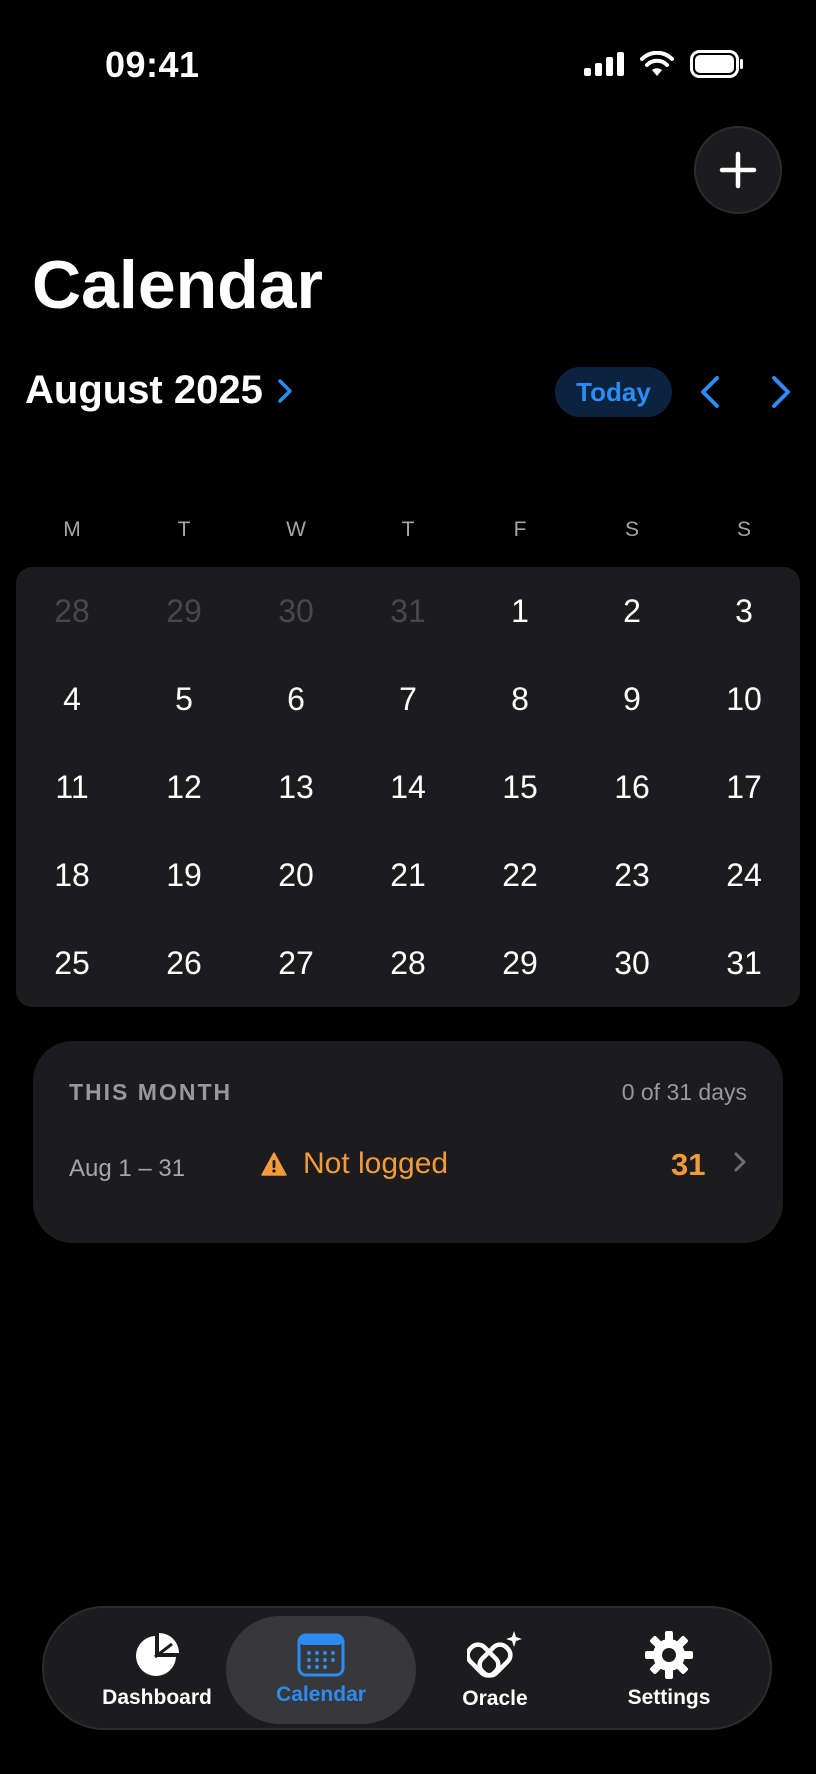 This screenshot has height=1774, width=816. Describe the element at coordinates (184, 611) in the screenshot. I see `calendar-day-outside-month: 29` at that location.